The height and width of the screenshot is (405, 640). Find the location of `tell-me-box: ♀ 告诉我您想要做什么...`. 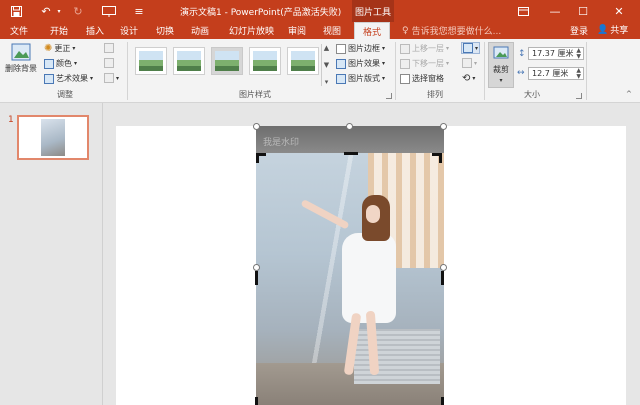

tell-me-box: ♀ 告诉我您想要做什么... is located at coordinates (451, 31).